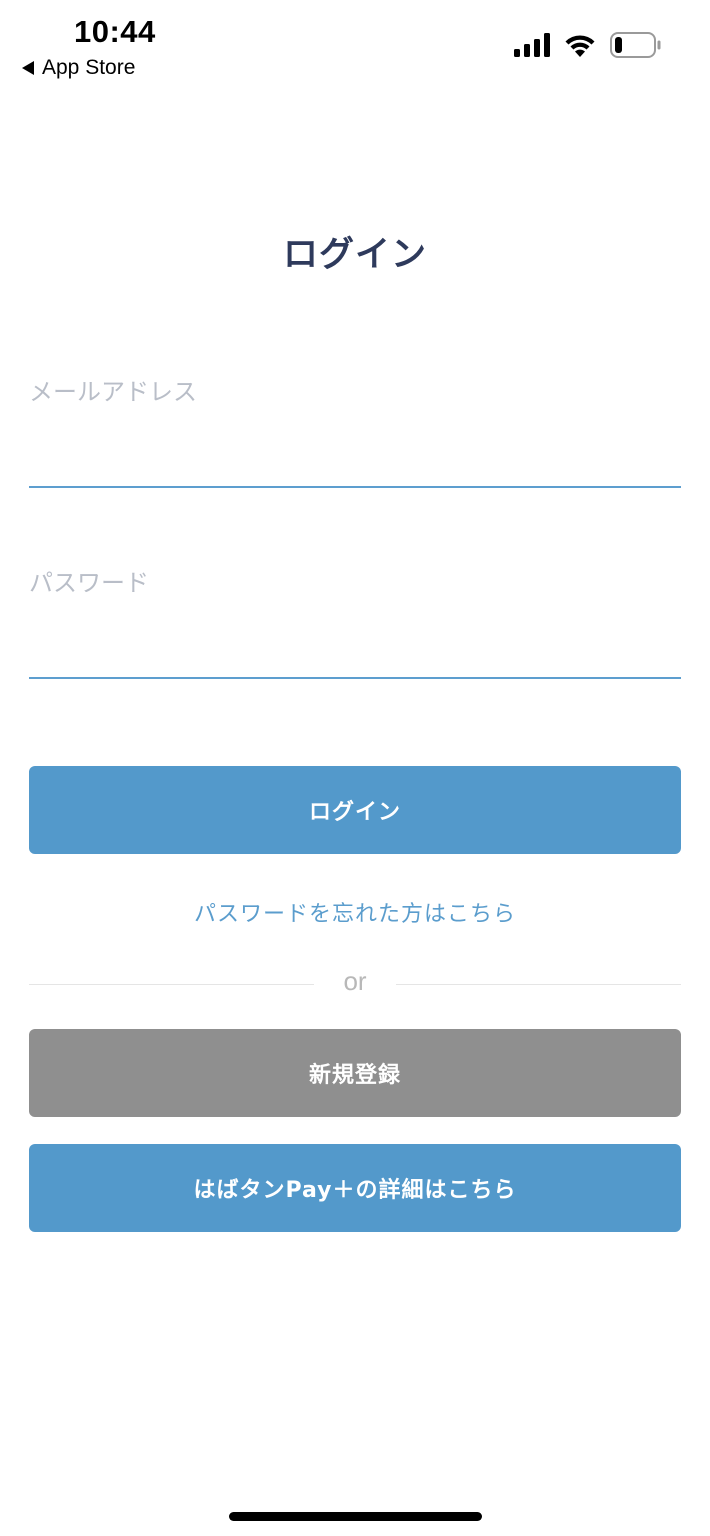  Describe the element at coordinates (89, 67) in the screenshot. I see `back-app-label: App Store` at that location.